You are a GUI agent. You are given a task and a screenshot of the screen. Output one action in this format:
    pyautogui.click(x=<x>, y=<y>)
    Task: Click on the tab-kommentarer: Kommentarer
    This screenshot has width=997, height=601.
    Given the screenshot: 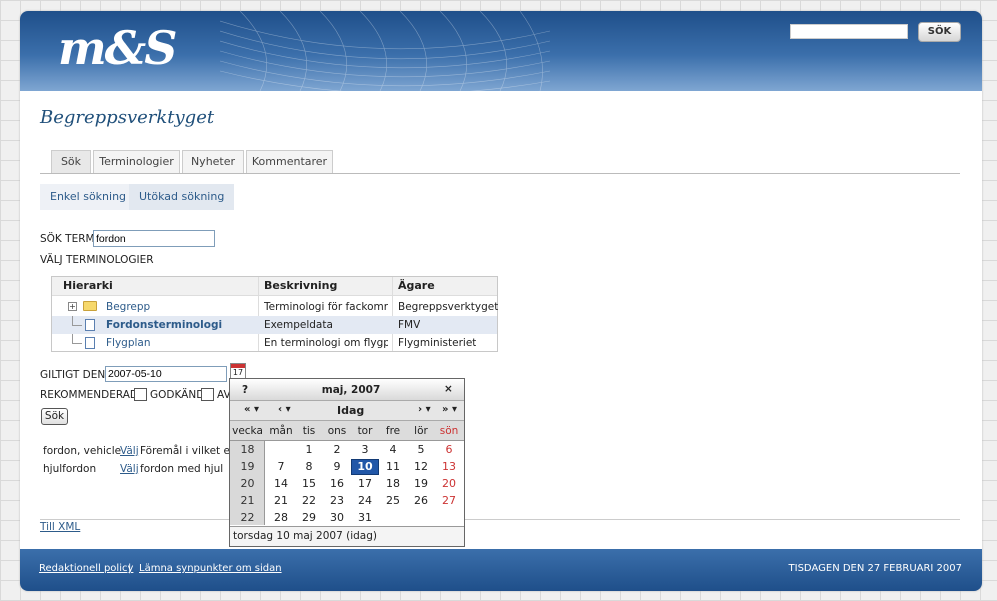 What is the action you would take?
    pyautogui.click(x=289, y=161)
    